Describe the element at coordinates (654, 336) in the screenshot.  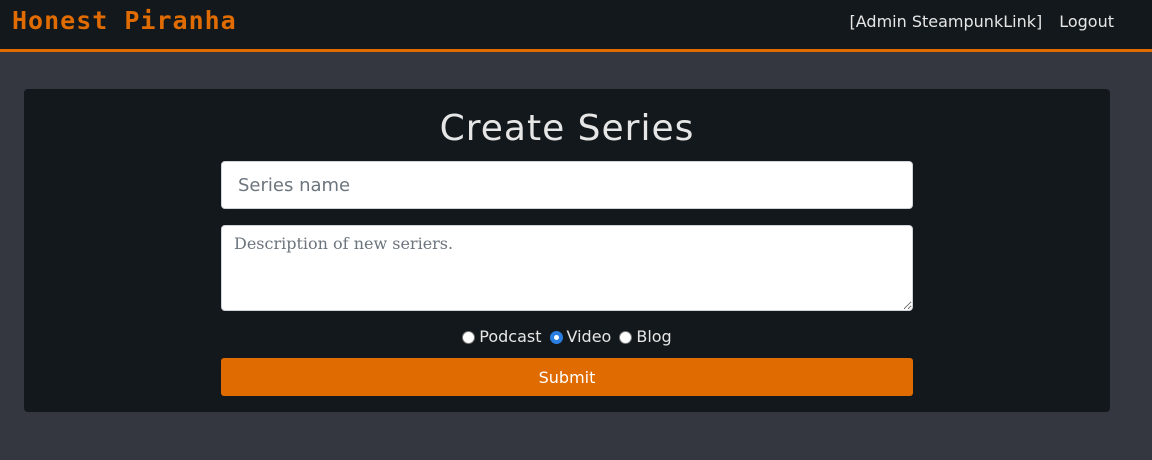
I see `radio-label-blog: Blog` at that location.